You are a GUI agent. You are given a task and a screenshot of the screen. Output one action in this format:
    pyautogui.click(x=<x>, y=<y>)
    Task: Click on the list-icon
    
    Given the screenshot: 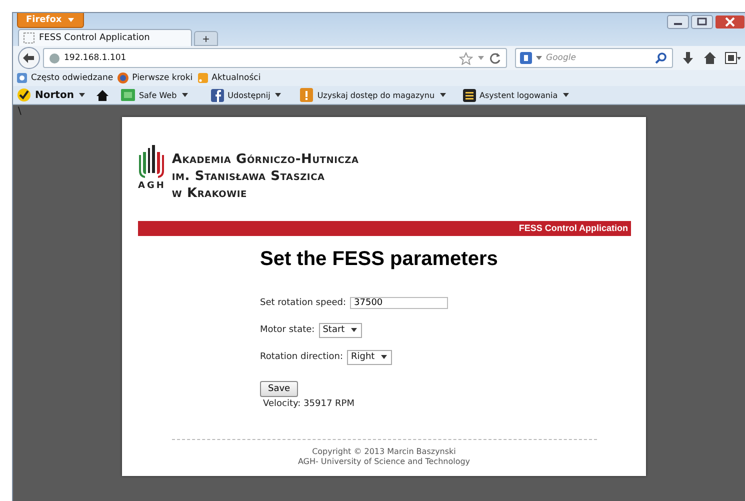 What is the action you would take?
    pyautogui.click(x=469, y=95)
    